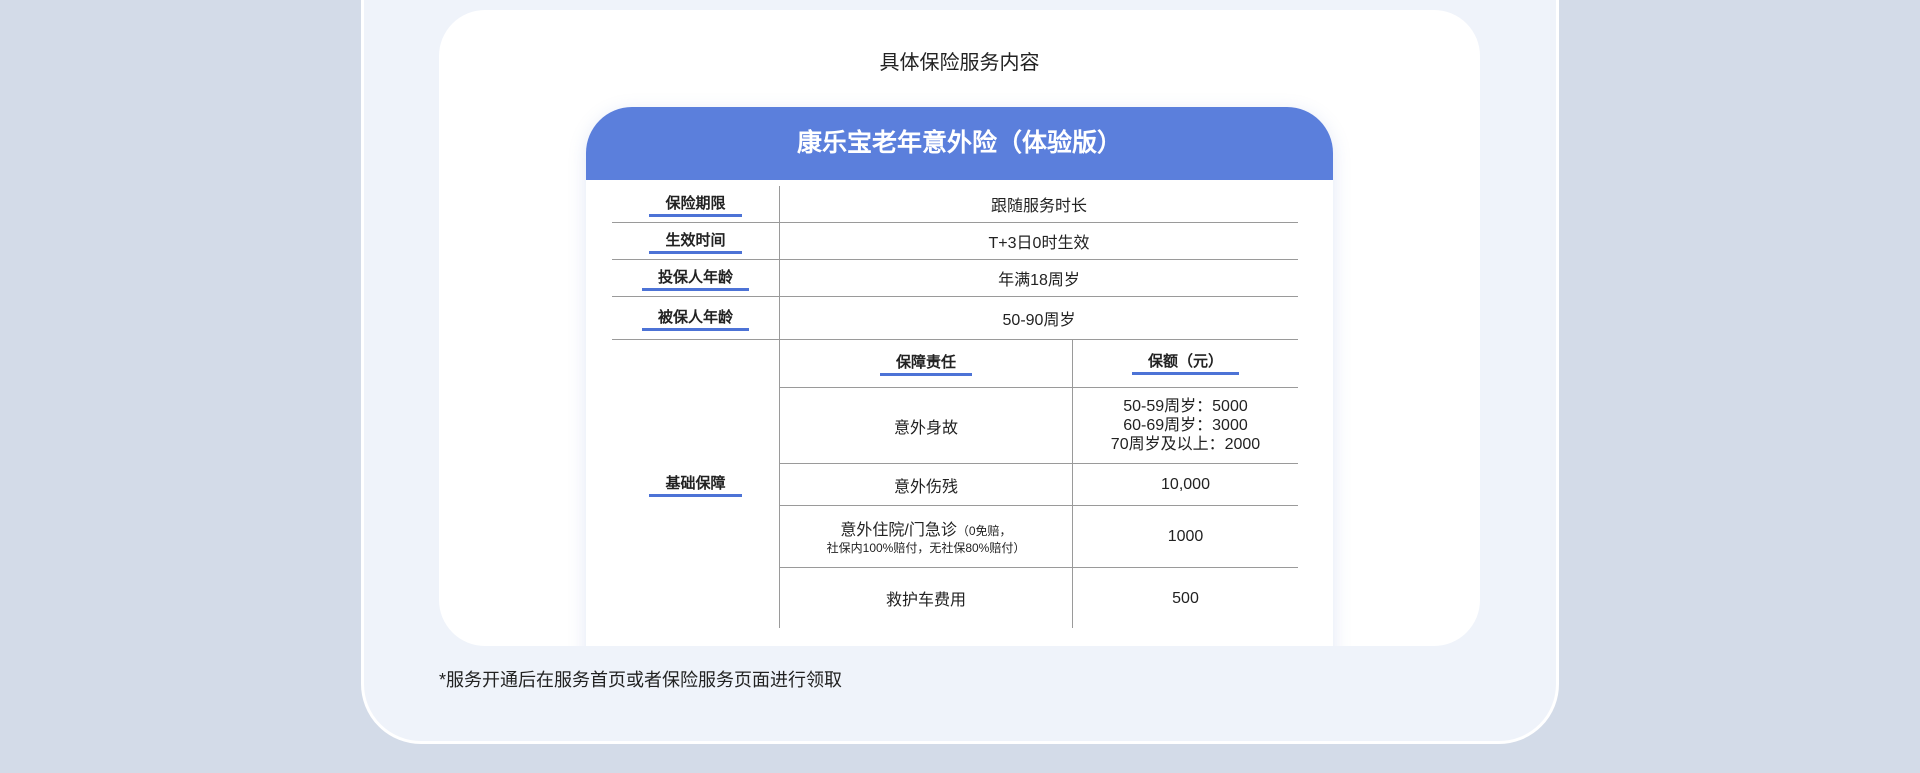 The height and width of the screenshot is (773, 1920). What do you see at coordinates (1039, 364) in the screenshot?
I see `subtable-header: 保障责任 保额（元）` at bounding box center [1039, 364].